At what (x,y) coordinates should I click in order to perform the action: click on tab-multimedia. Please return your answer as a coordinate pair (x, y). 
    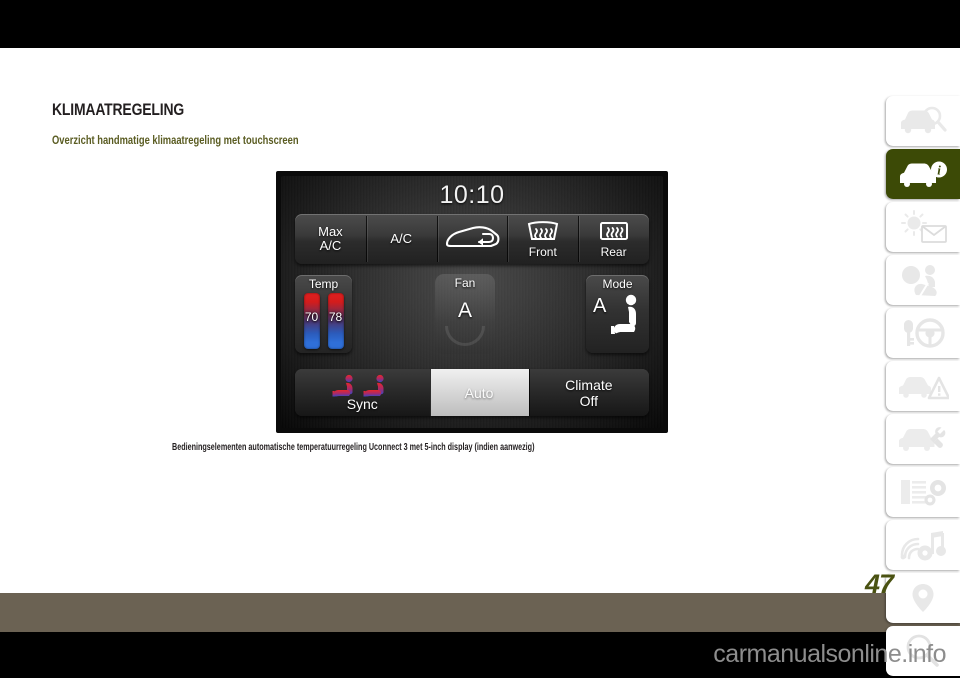
    Looking at the image, I should click on (923, 545).